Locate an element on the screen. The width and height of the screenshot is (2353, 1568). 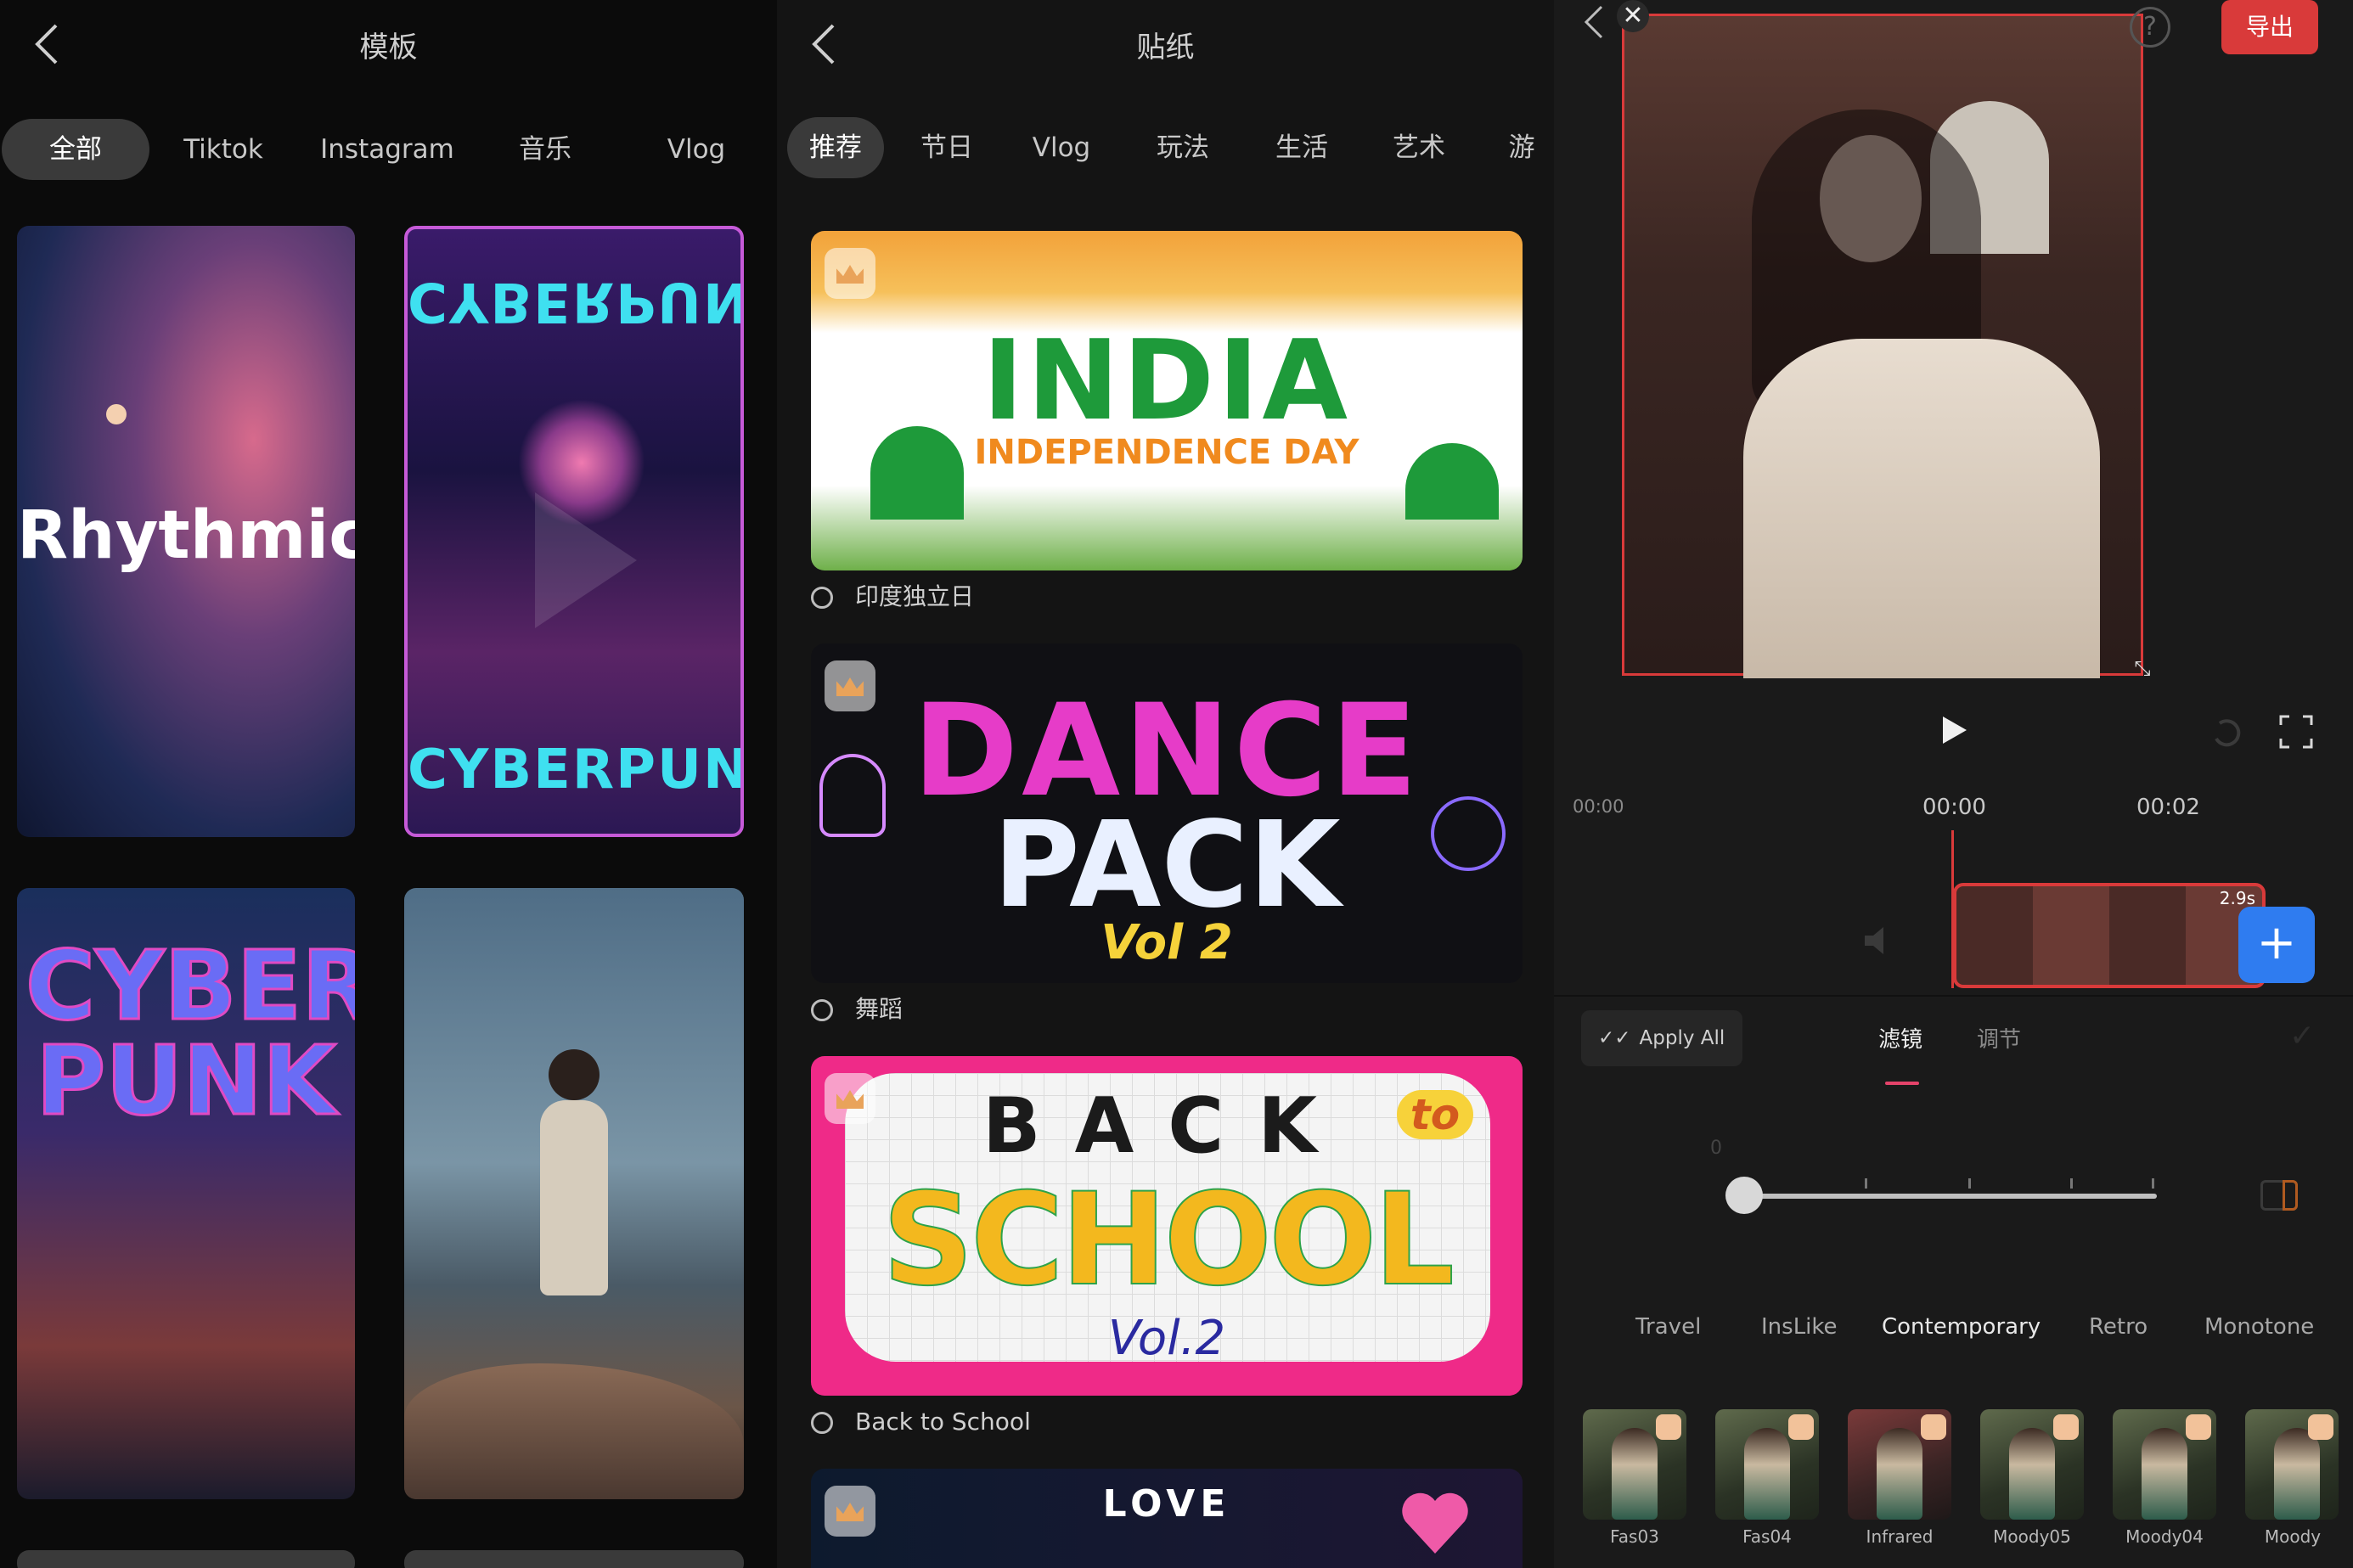
filter-thumb-moody is located at coordinates (2292, 1464).